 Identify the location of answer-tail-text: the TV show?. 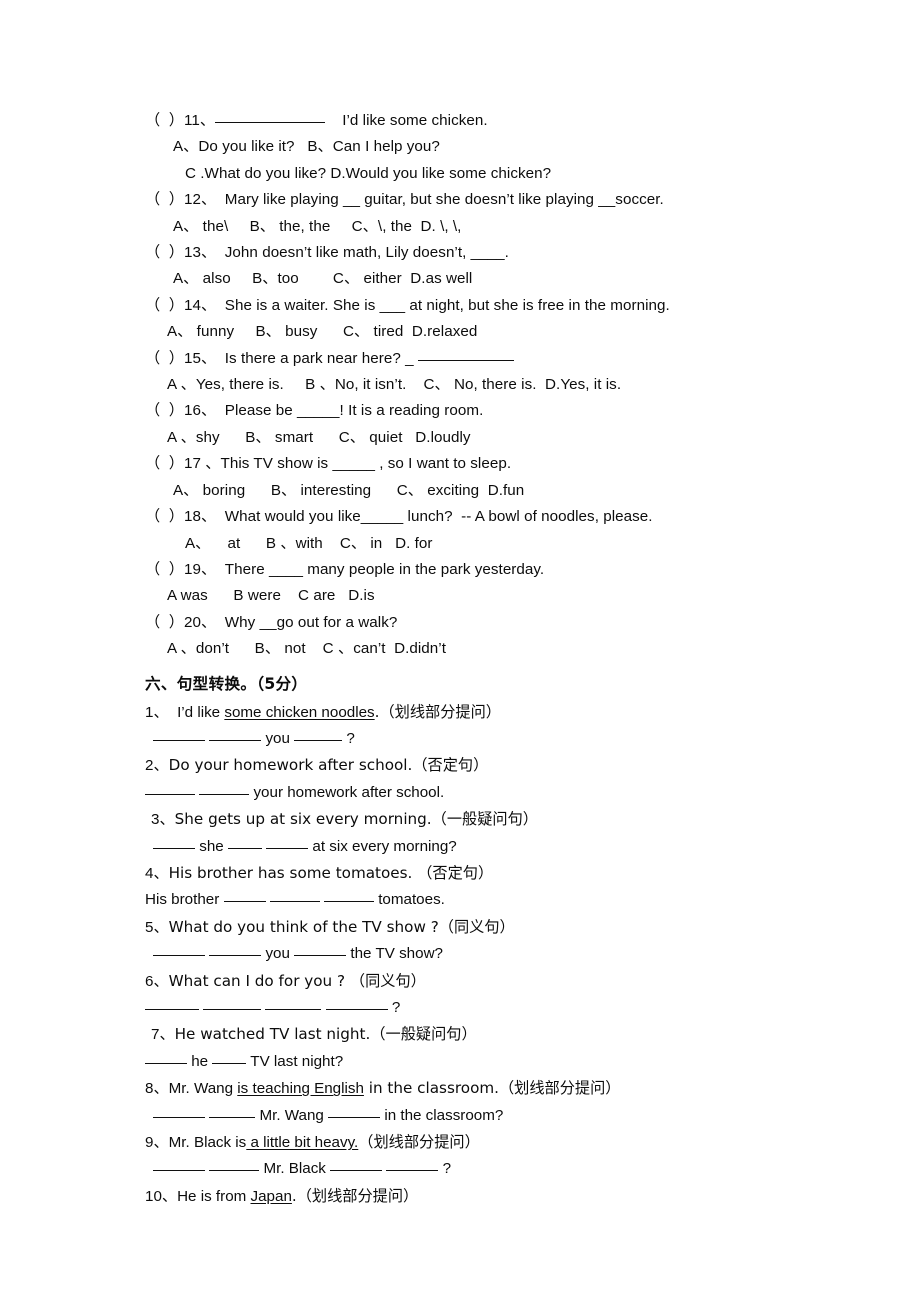
(394, 954).